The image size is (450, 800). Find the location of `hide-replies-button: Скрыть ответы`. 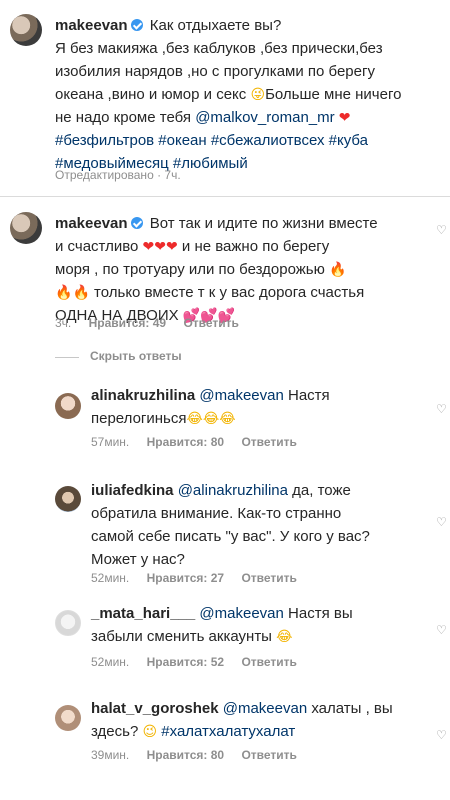

hide-replies-button: Скрыть ответы is located at coordinates (136, 356).